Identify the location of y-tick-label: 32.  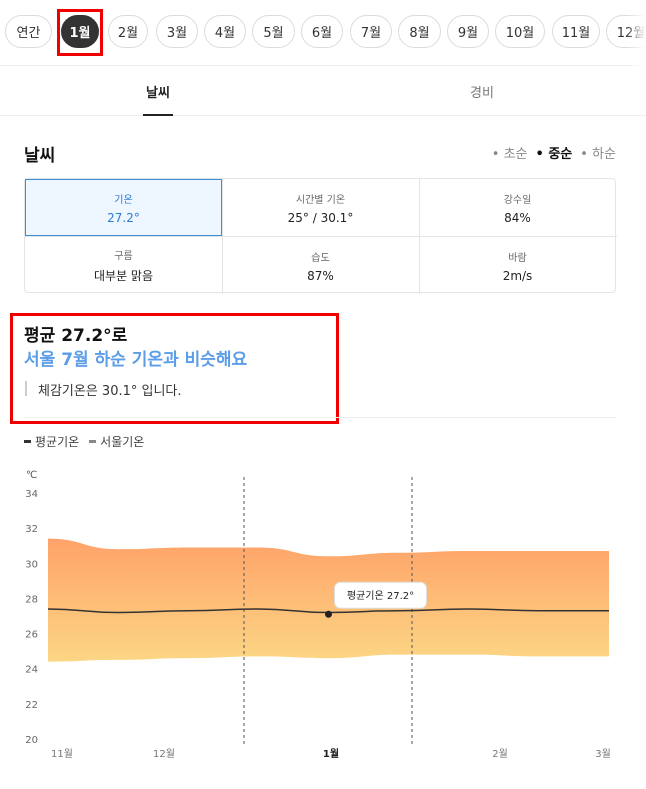
(31, 529).